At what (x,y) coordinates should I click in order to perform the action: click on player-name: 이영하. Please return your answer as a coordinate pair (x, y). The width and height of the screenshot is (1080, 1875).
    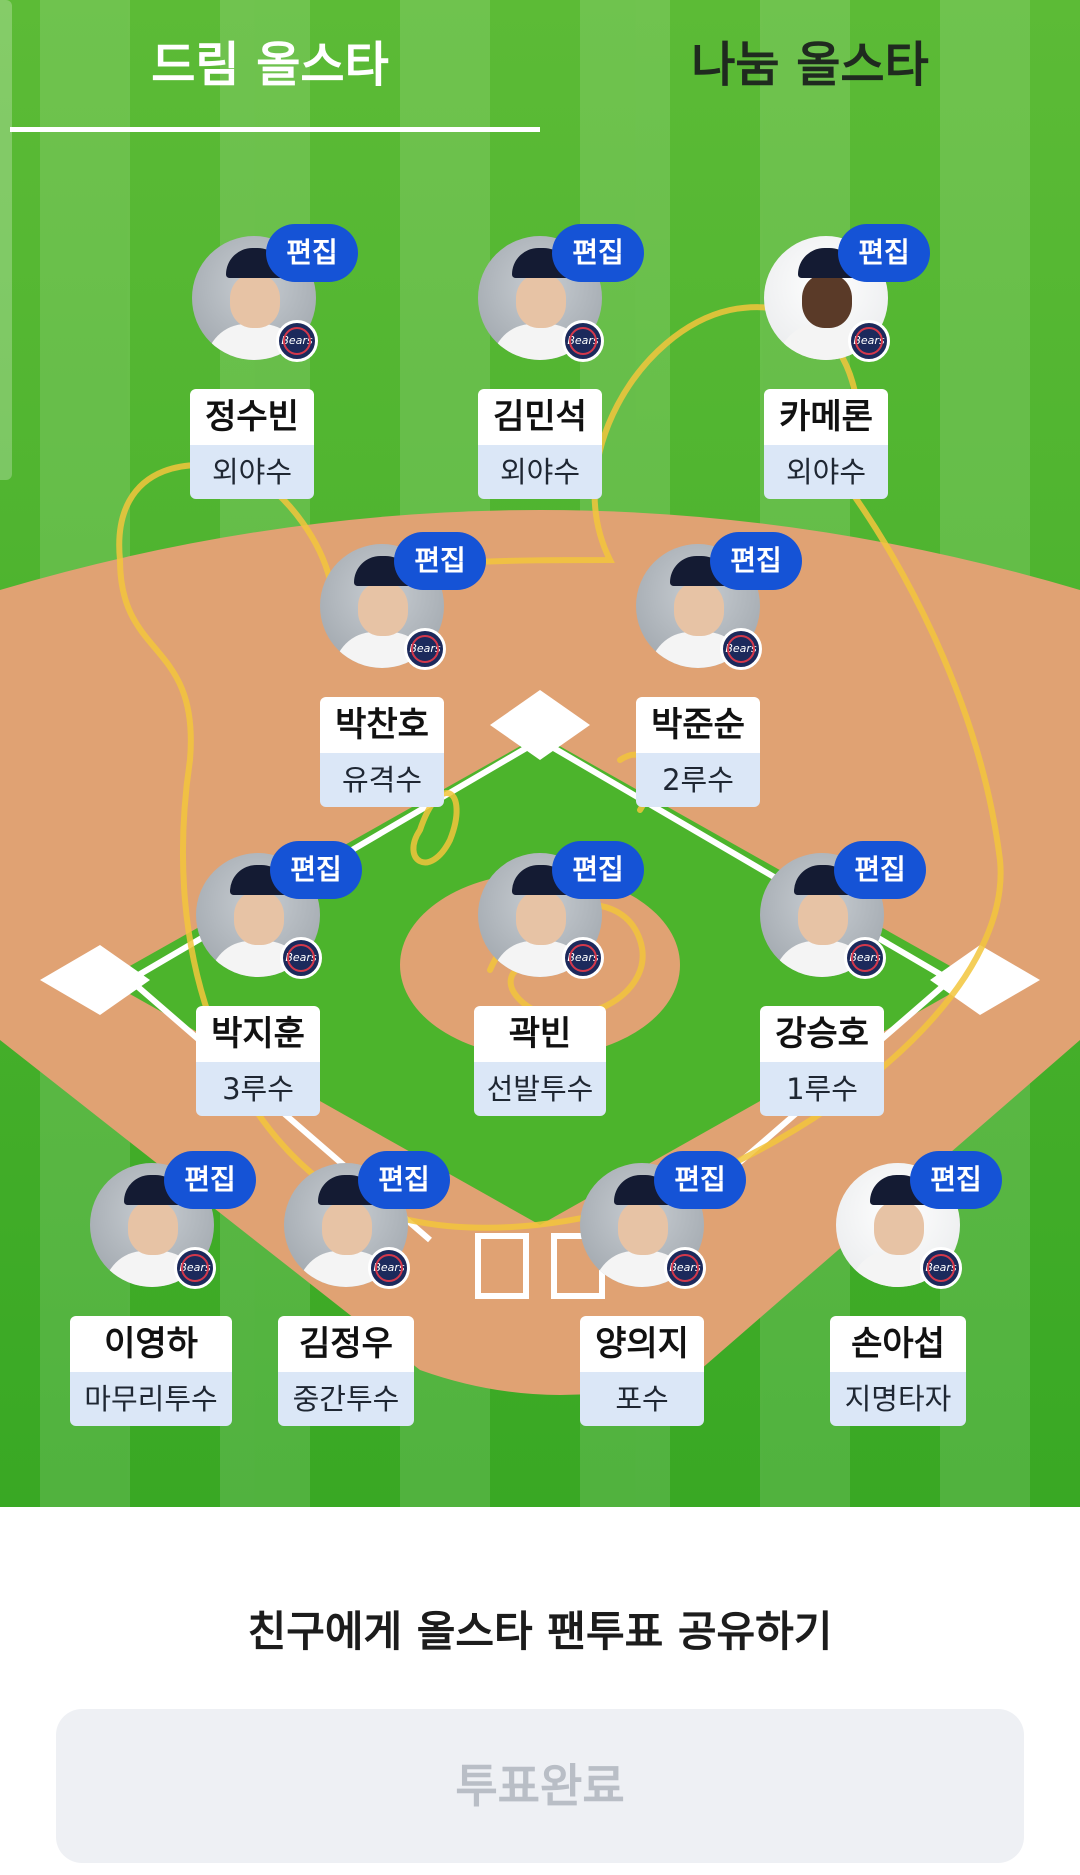
    Looking at the image, I should click on (151, 1344).